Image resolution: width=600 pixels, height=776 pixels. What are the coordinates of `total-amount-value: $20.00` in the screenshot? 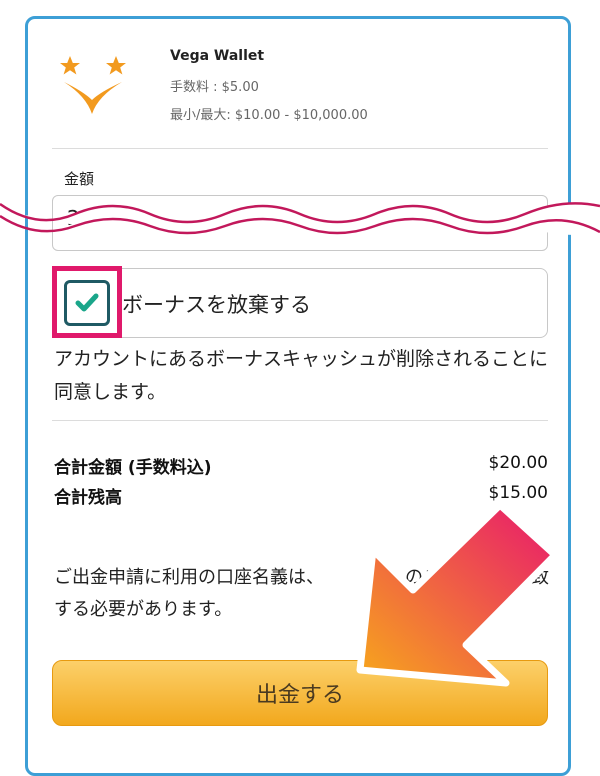 It's located at (518, 463).